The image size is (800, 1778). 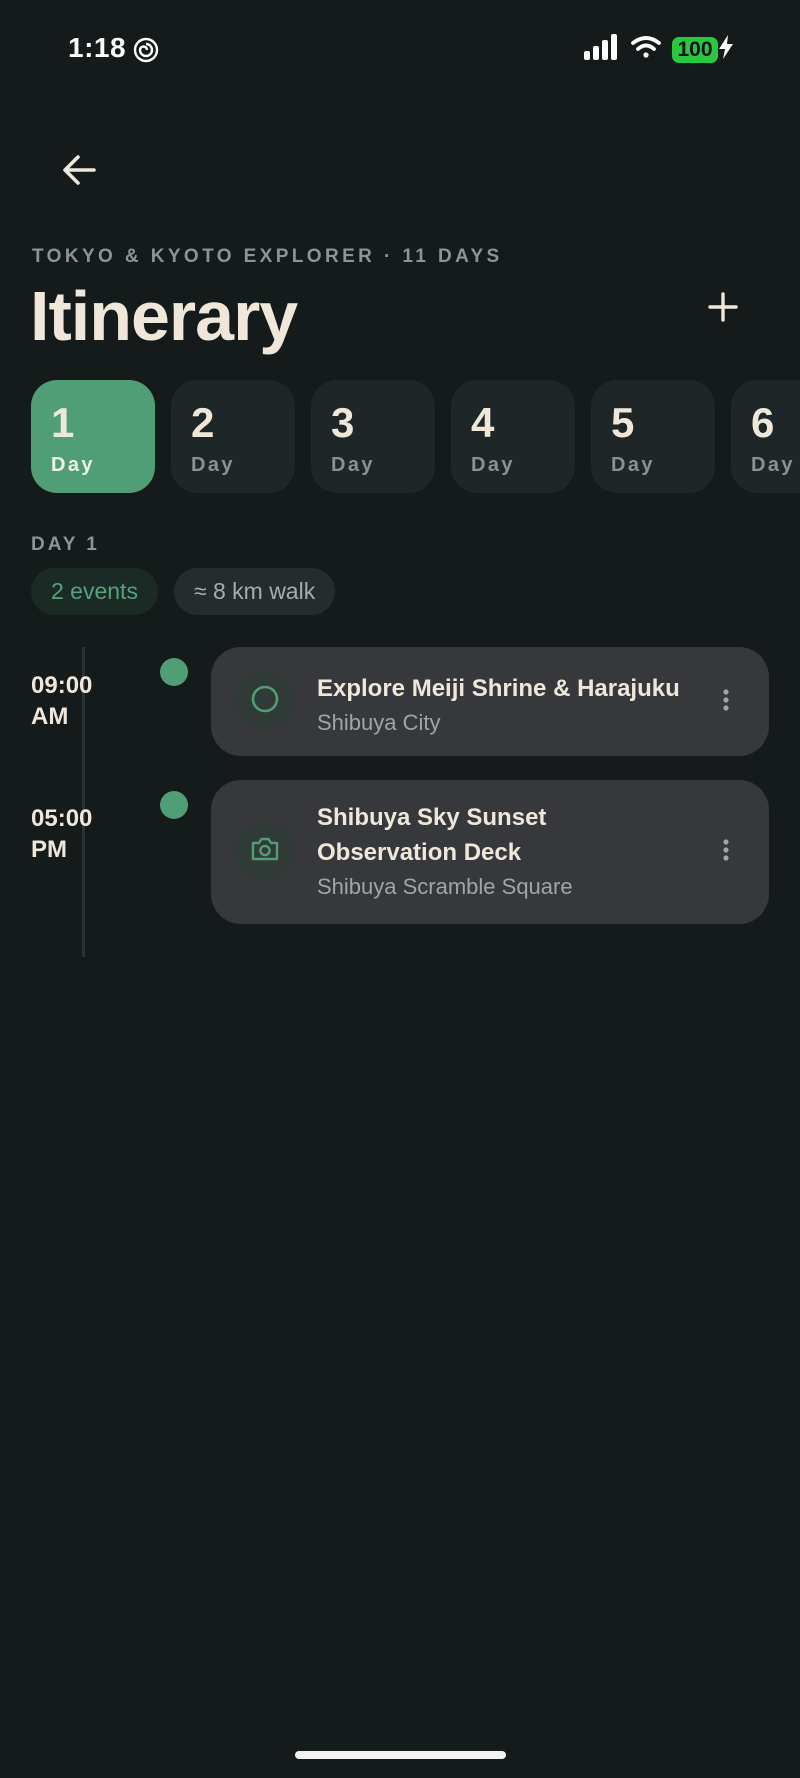 I want to click on back-button, so click(x=80, y=172).